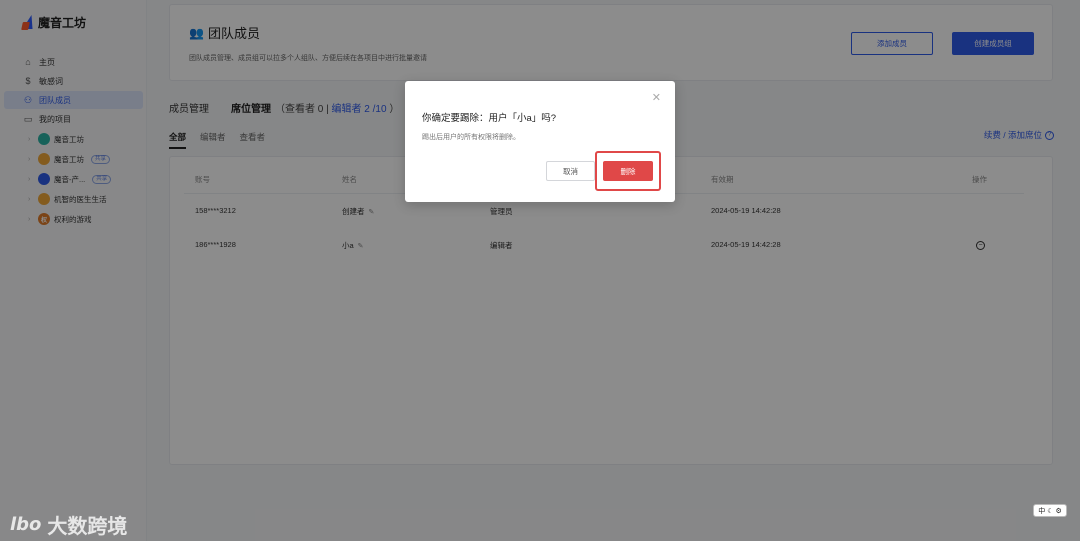 The width and height of the screenshot is (1080, 541). I want to click on gear-icon: ⚙, so click(1058, 511).